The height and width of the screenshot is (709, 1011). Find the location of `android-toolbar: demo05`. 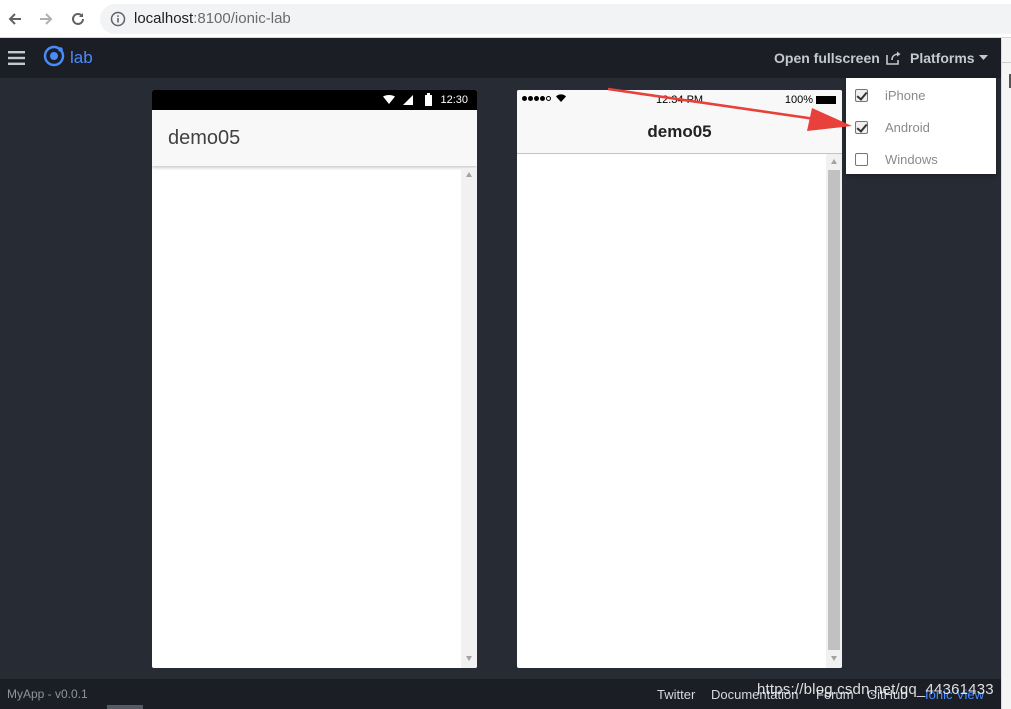

android-toolbar: demo05 is located at coordinates (314, 138).